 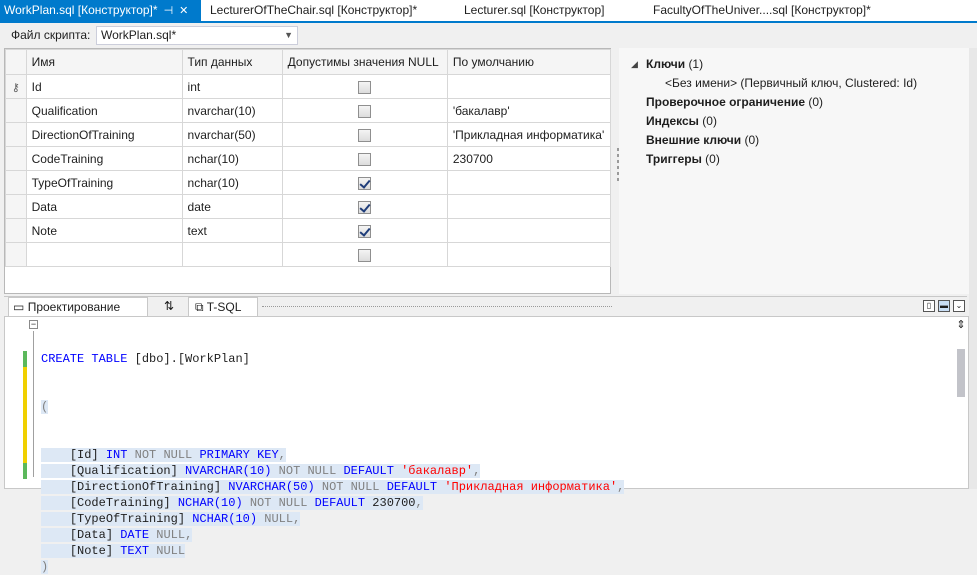 What do you see at coordinates (192, 359) in the screenshot?
I see `table-name: [dbo].[WorkPlan]` at bounding box center [192, 359].